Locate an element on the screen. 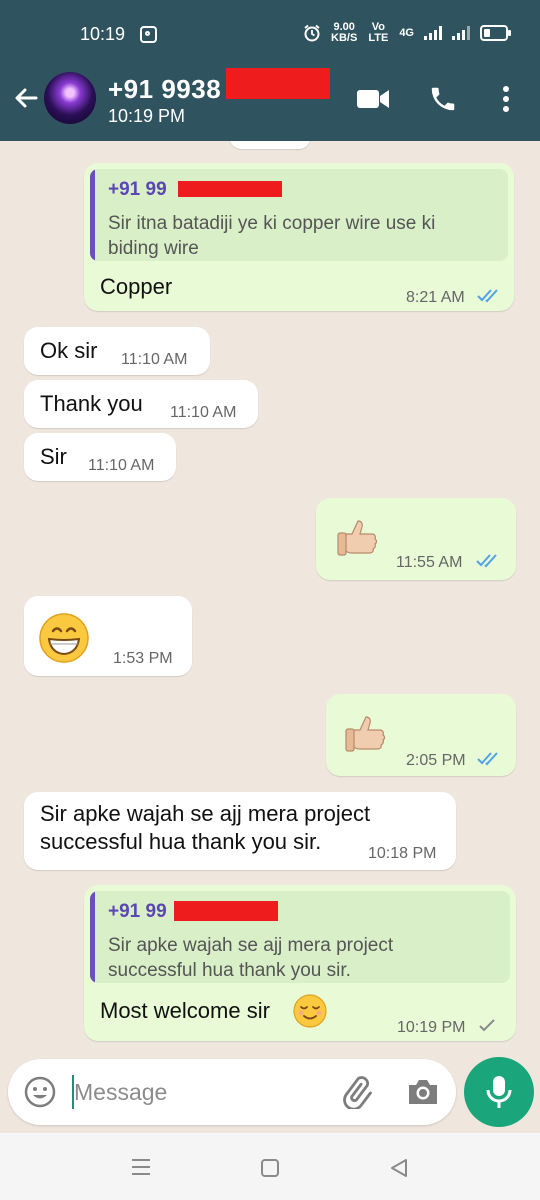  system-nav-bar is located at coordinates (270, 1166).